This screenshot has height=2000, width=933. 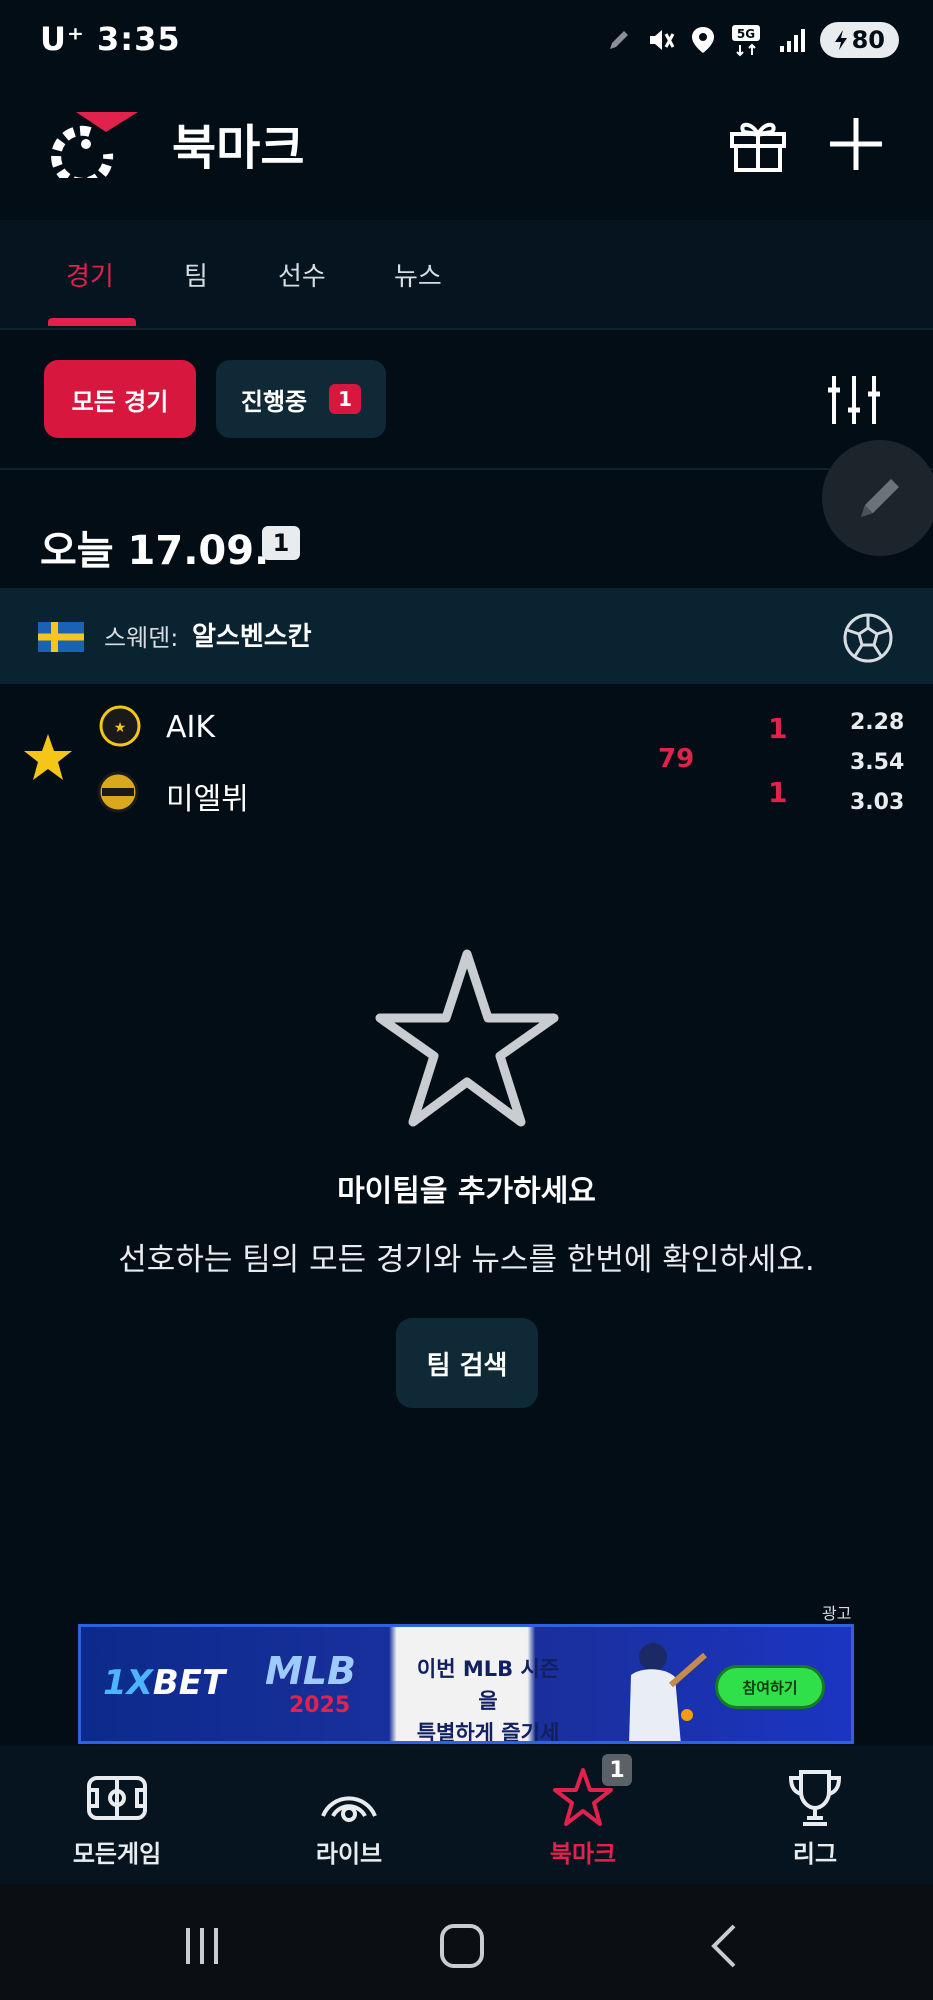 What do you see at coordinates (466, 1191) in the screenshot?
I see `empty-state-title: 마이팀을 추가하세요` at bounding box center [466, 1191].